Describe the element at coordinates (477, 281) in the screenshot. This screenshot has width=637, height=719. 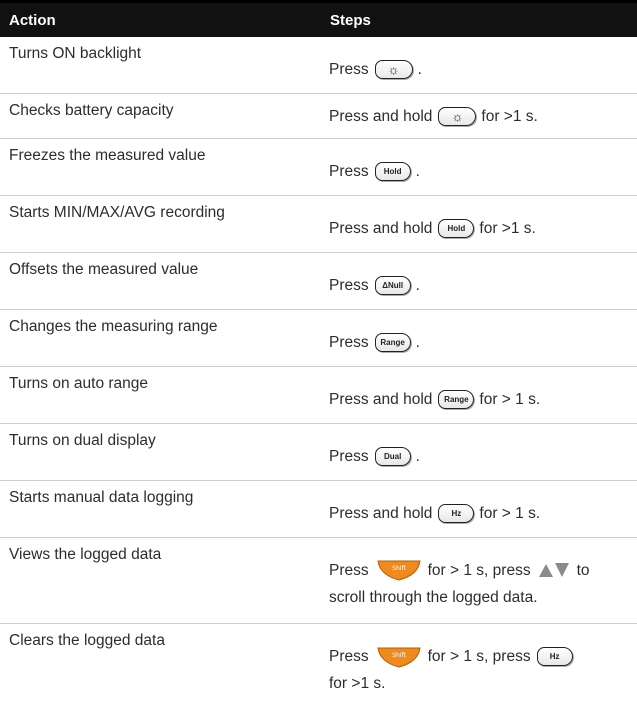
I see `steps-cell: Press ΔNull .` at that location.